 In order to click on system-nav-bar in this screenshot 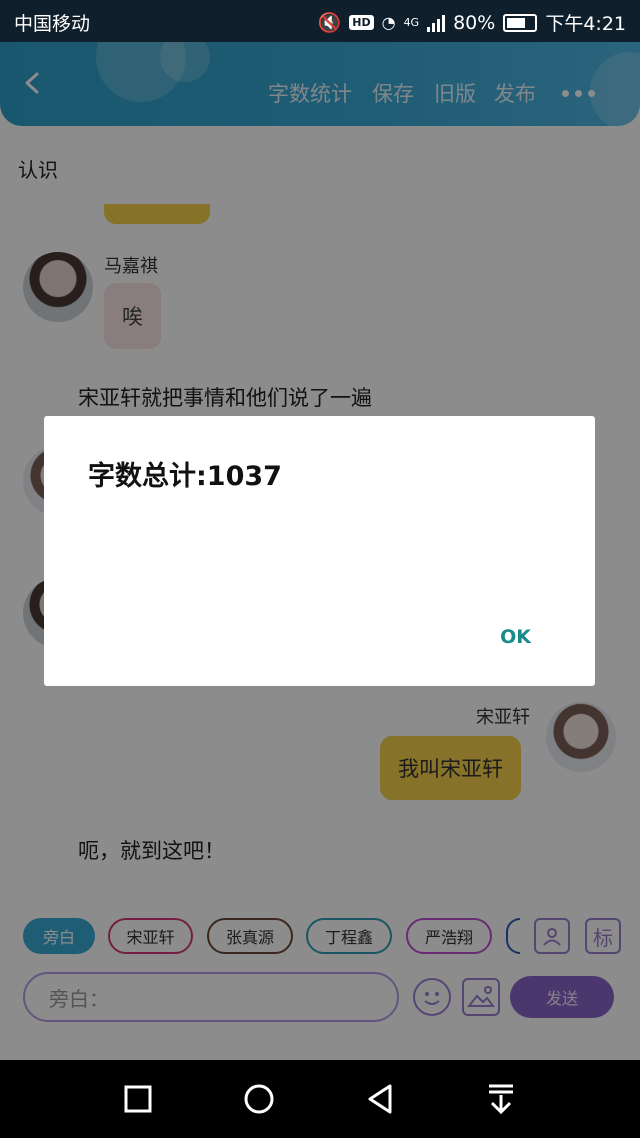, I will do `click(320, 1099)`.